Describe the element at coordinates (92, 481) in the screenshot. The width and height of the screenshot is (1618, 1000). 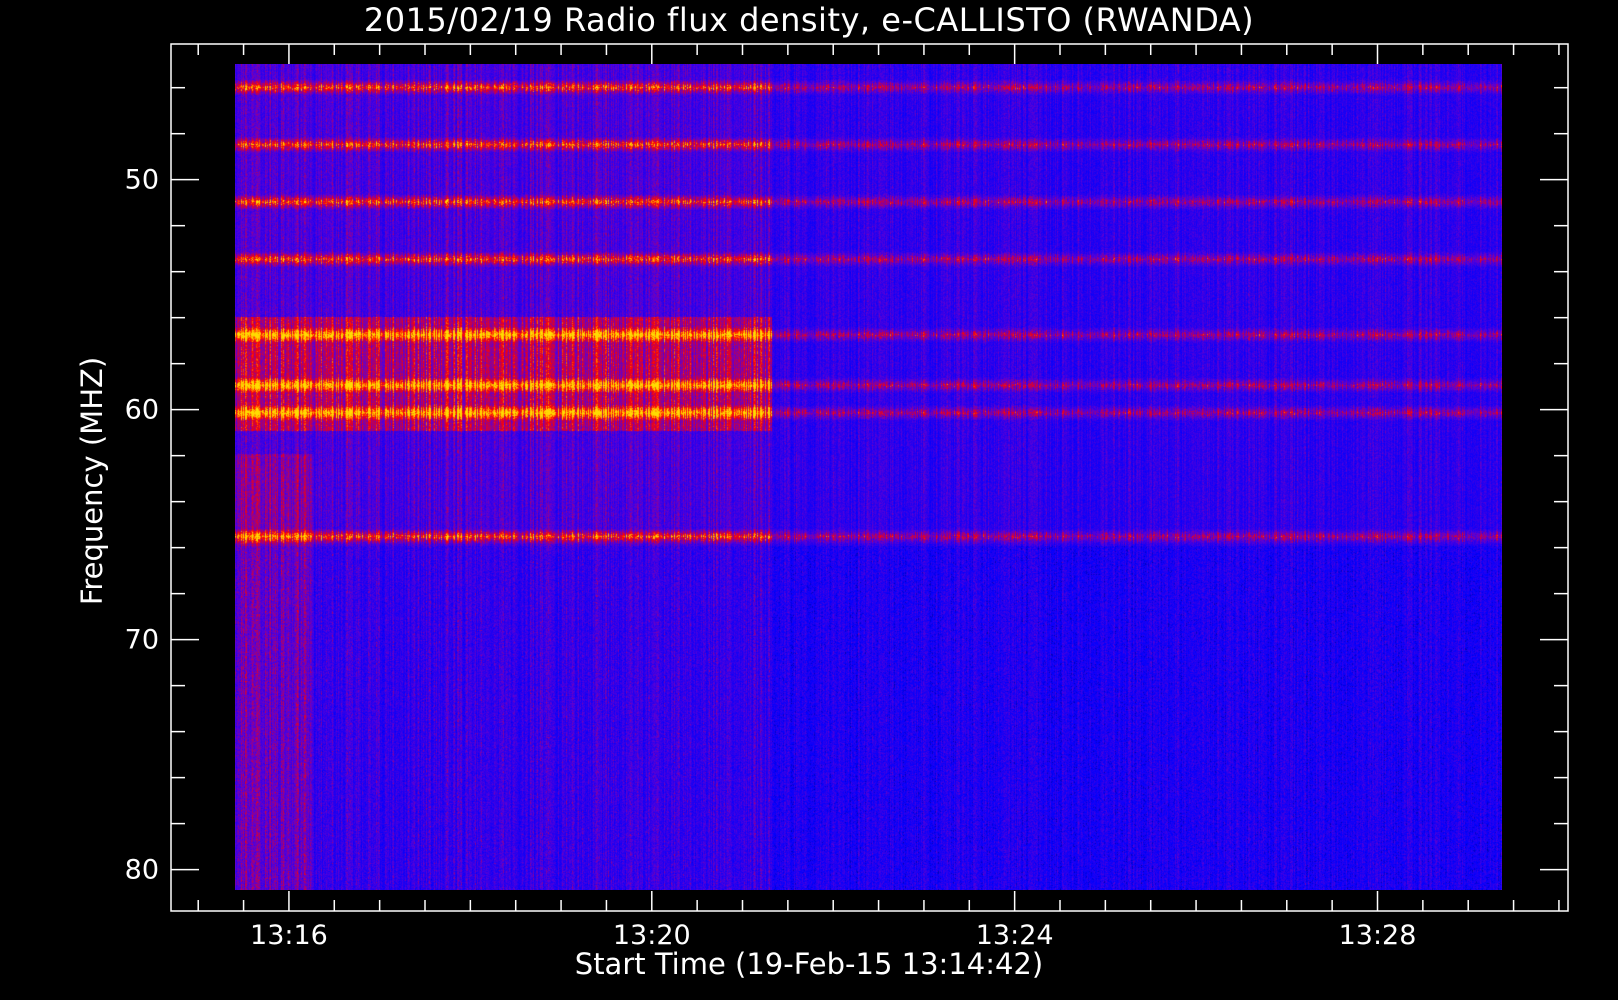
I see `y-axis-label: Frequency (MHZ)` at that location.